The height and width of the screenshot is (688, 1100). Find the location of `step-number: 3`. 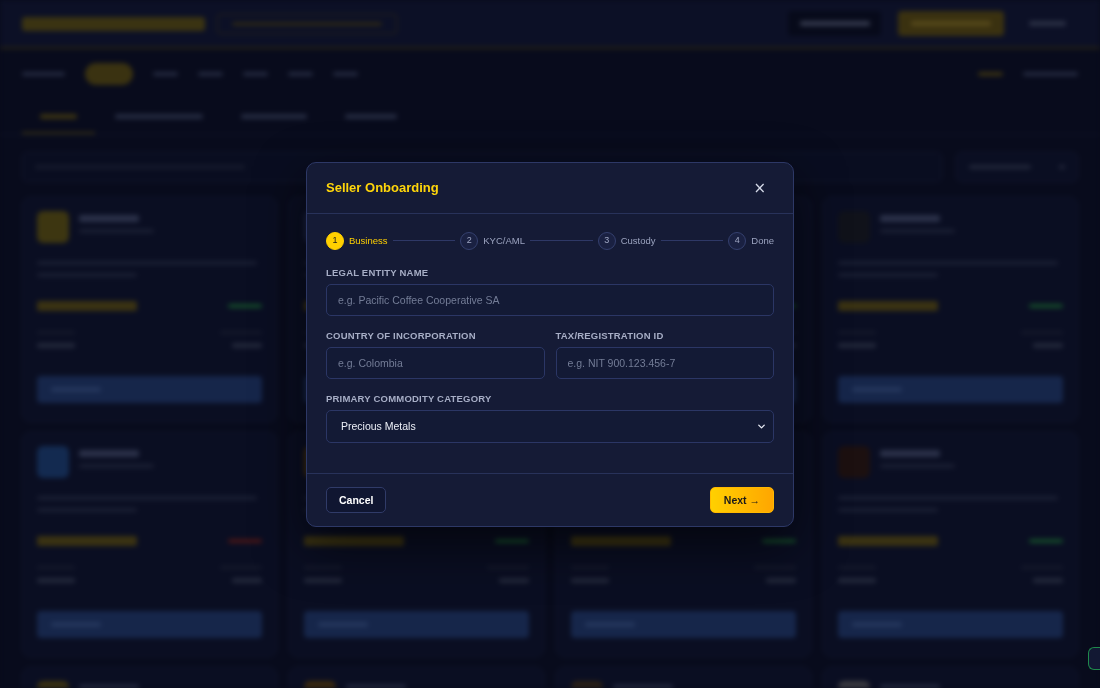

step-number: 3 is located at coordinates (606, 240).